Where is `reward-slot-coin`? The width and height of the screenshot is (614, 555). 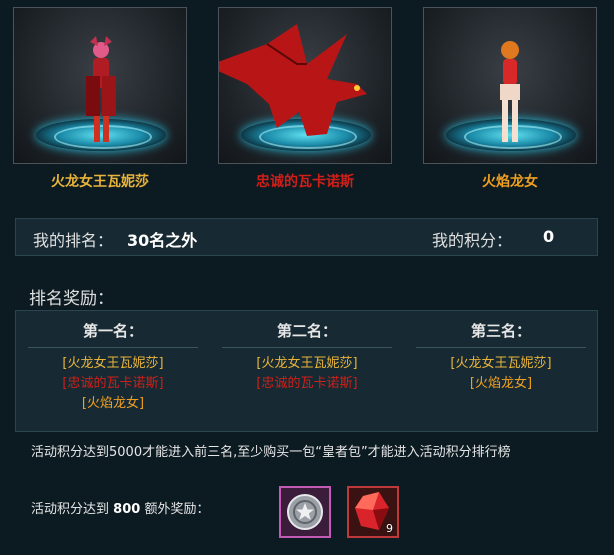 reward-slot-coin is located at coordinates (305, 512).